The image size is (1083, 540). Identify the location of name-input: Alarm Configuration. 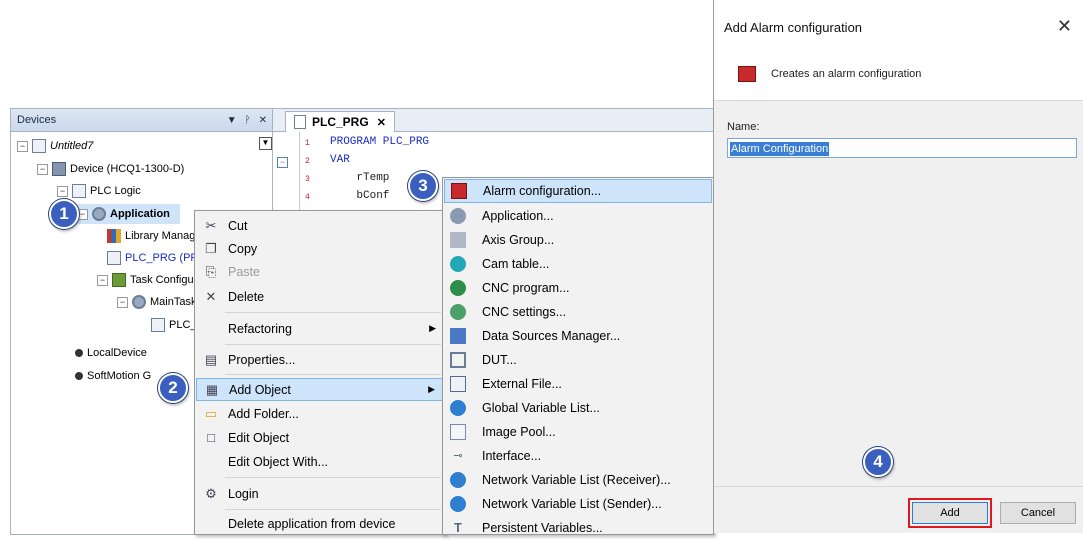
(902, 148).